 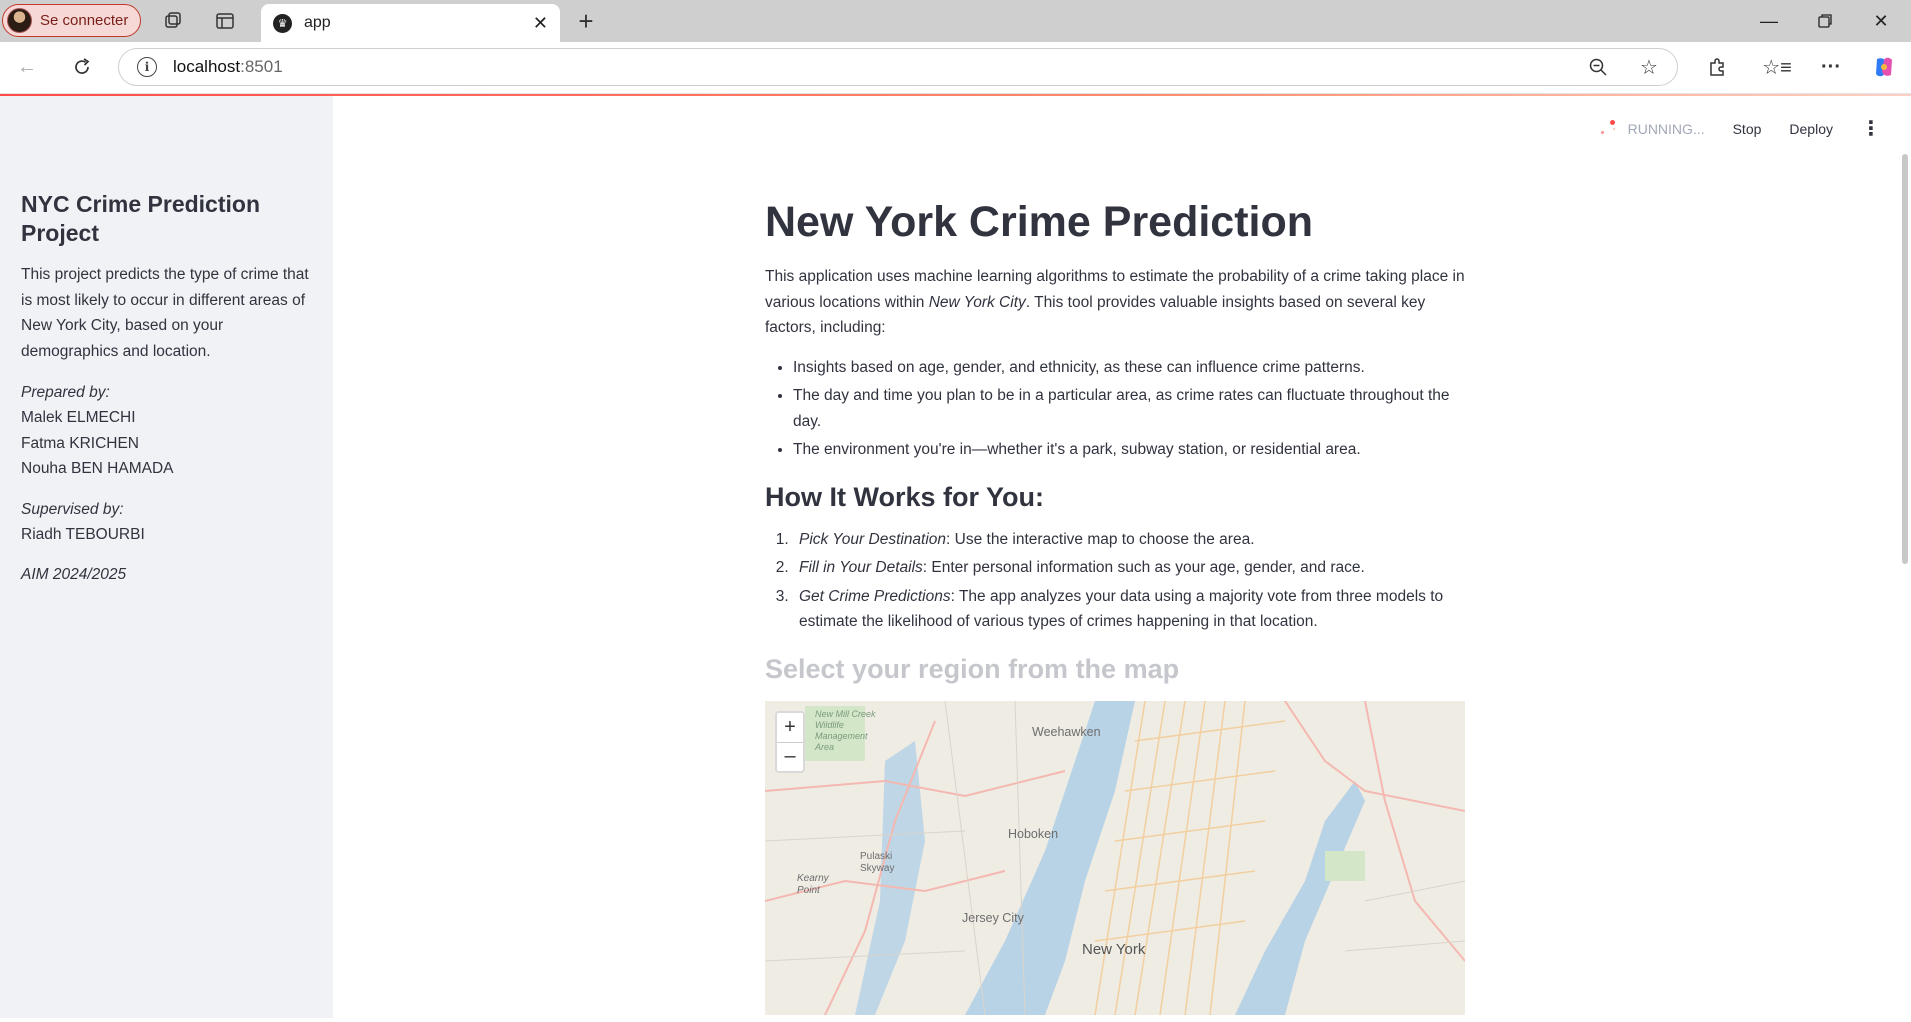 I want to click on intro-city: New York City, so click(x=977, y=302).